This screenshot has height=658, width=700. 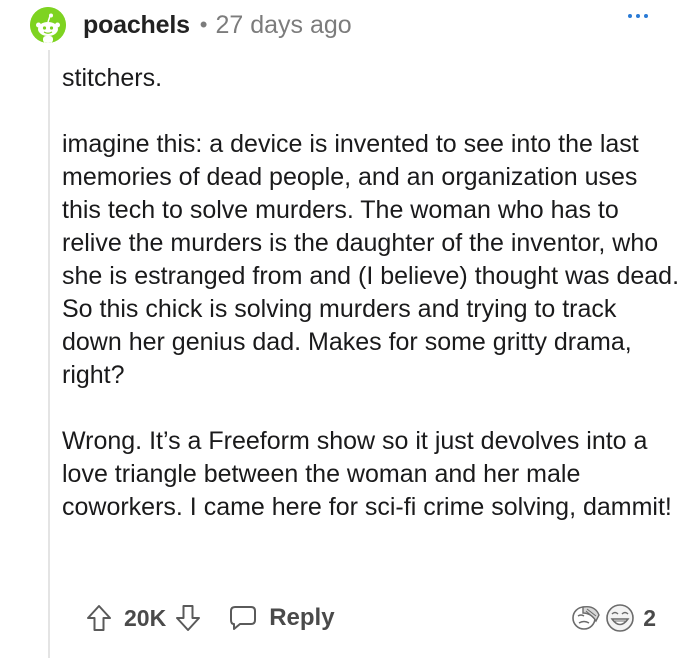 What do you see at coordinates (136, 25) in the screenshot?
I see `username-link: poachels` at bounding box center [136, 25].